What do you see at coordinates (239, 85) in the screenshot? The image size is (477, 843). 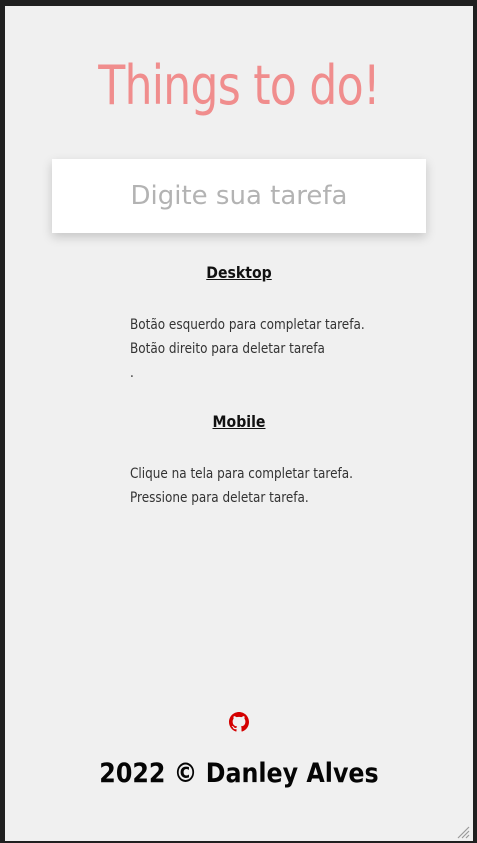 I see `page-title: Things to do!` at bounding box center [239, 85].